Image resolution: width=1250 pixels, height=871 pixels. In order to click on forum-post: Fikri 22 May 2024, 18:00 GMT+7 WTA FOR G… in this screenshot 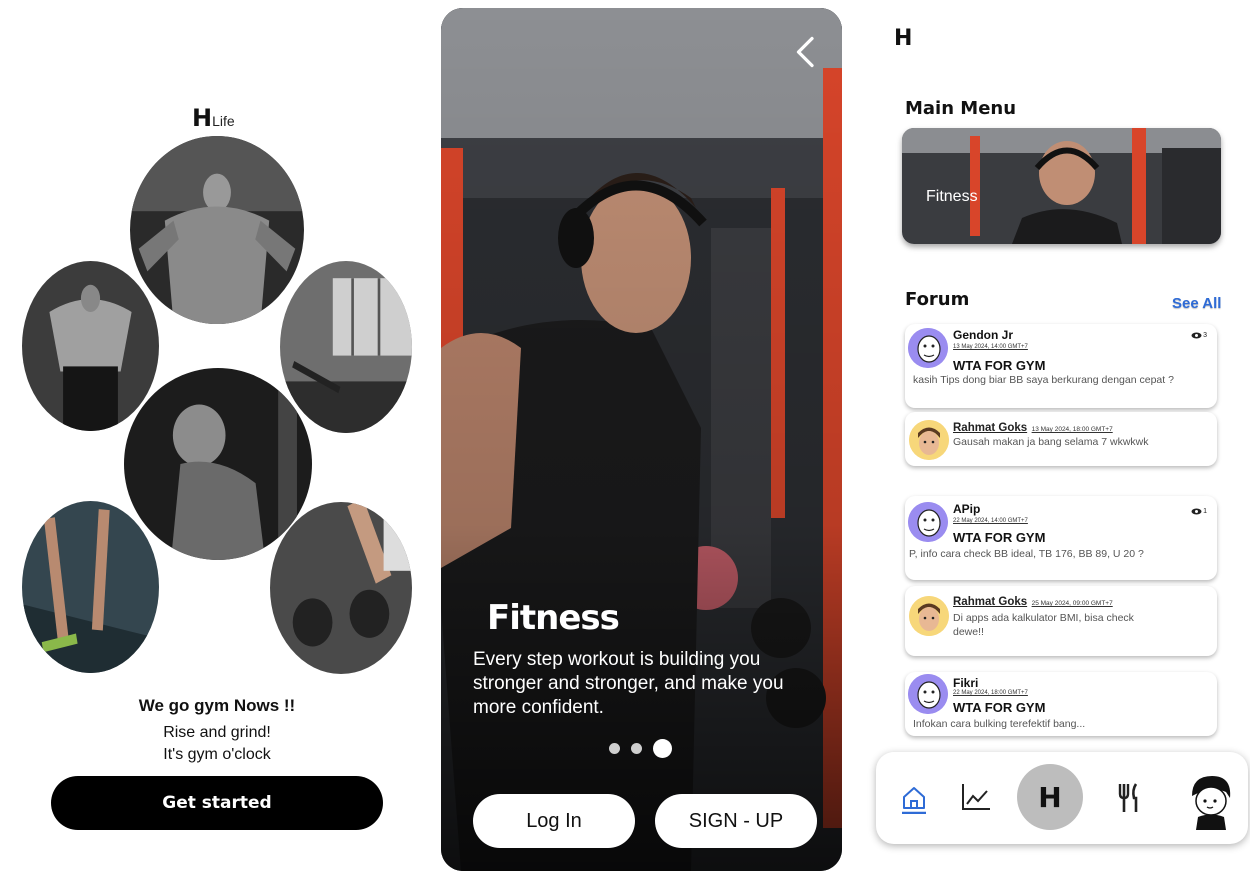, I will do `click(1061, 704)`.